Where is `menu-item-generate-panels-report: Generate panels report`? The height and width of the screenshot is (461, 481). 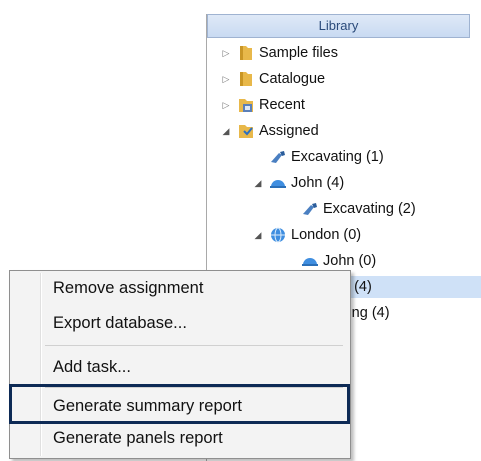 menu-item-generate-panels-report: Generate panels report is located at coordinates (179, 438).